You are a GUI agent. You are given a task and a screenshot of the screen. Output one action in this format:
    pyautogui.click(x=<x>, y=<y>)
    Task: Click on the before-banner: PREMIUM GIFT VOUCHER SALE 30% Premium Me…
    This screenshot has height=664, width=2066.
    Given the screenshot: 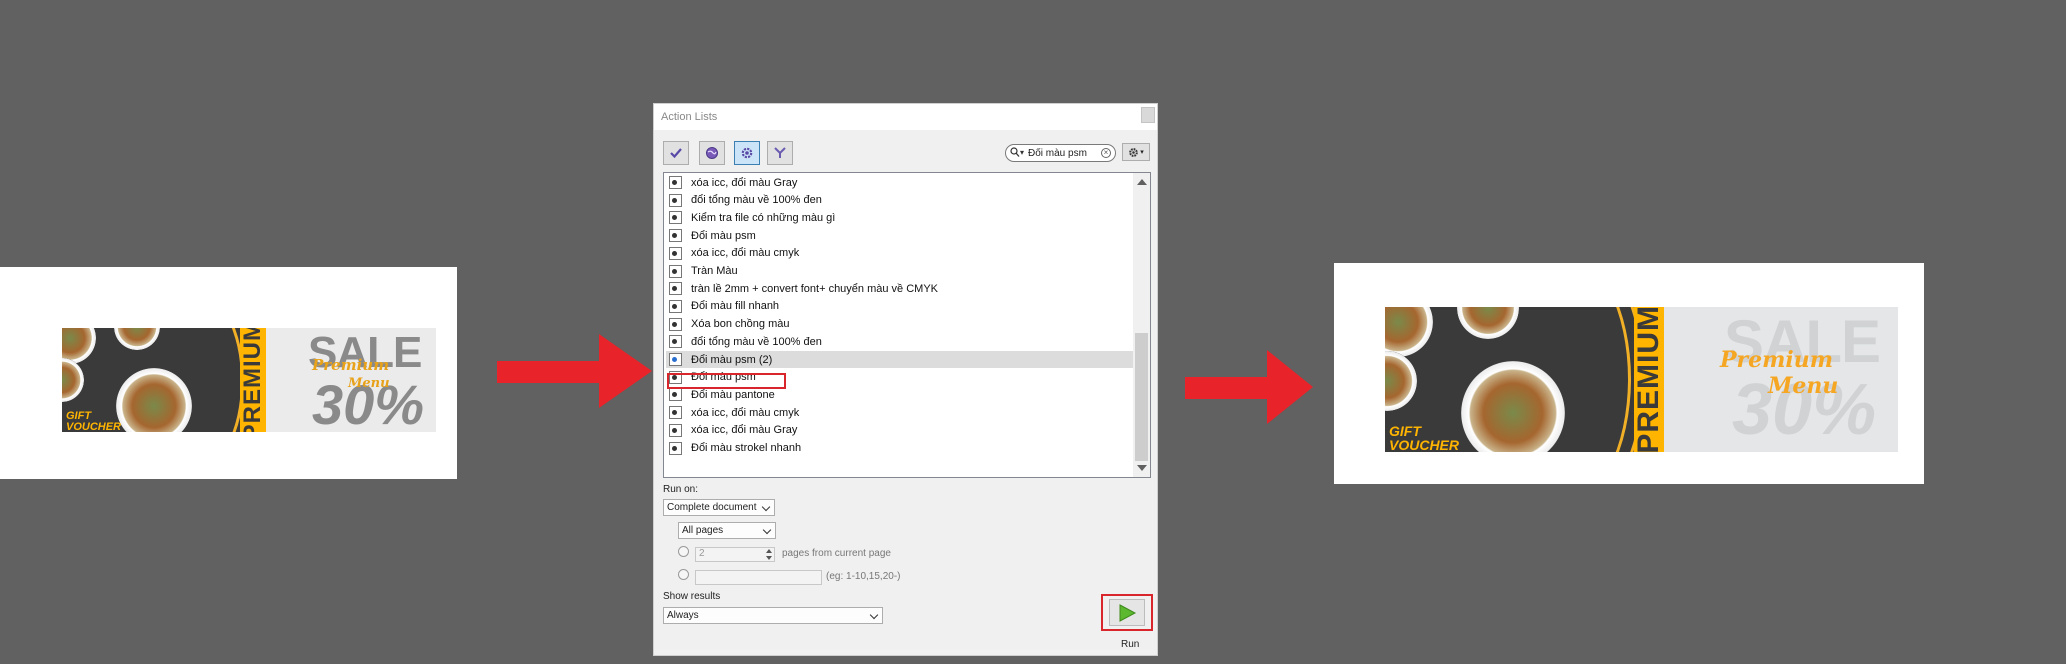 What is the action you would take?
    pyautogui.click(x=249, y=380)
    